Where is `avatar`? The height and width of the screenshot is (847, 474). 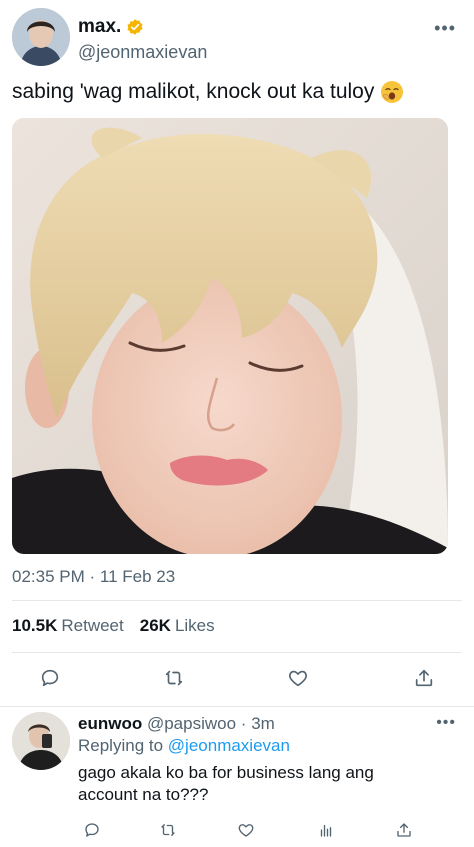
avatar is located at coordinates (41, 37).